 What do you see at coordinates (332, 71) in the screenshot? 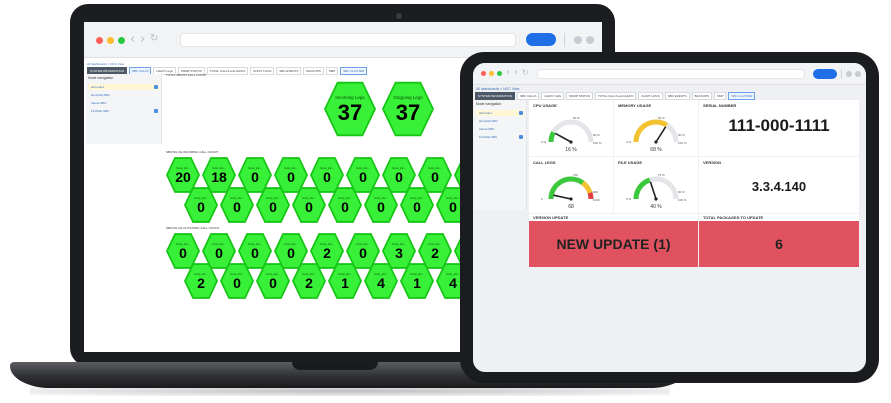
I see `laptop-tab-8: SMP` at bounding box center [332, 71].